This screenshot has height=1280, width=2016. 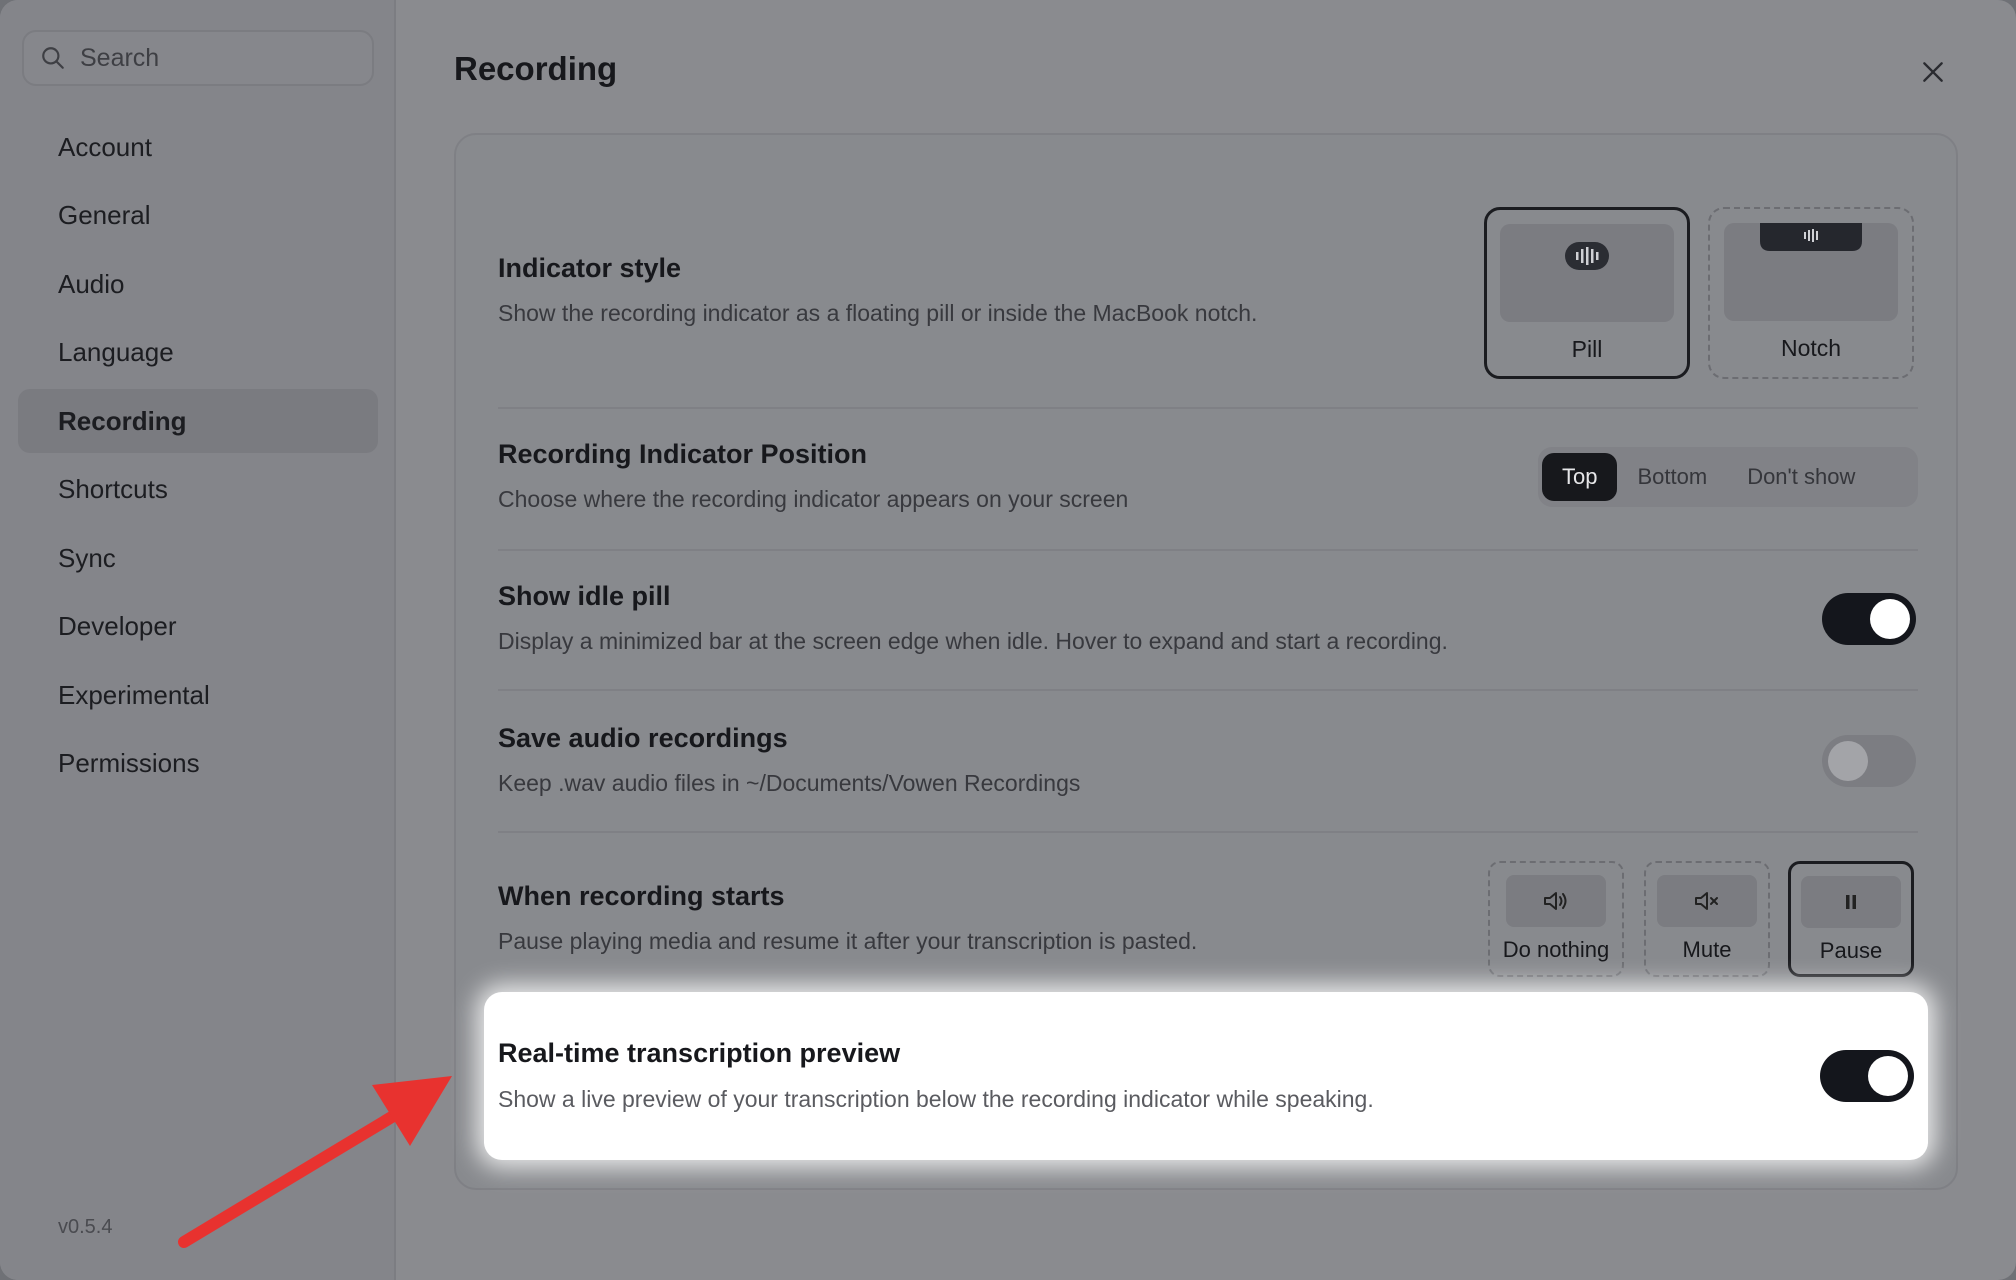 What do you see at coordinates (198, 147) in the screenshot?
I see `sidebar-item-account: Account` at bounding box center [198, 147].